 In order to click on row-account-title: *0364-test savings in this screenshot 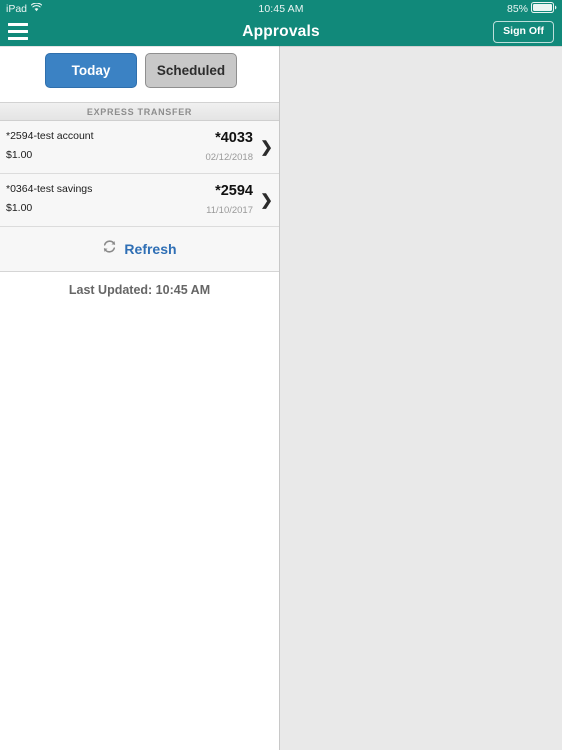, I will do `click(49, 189)`.